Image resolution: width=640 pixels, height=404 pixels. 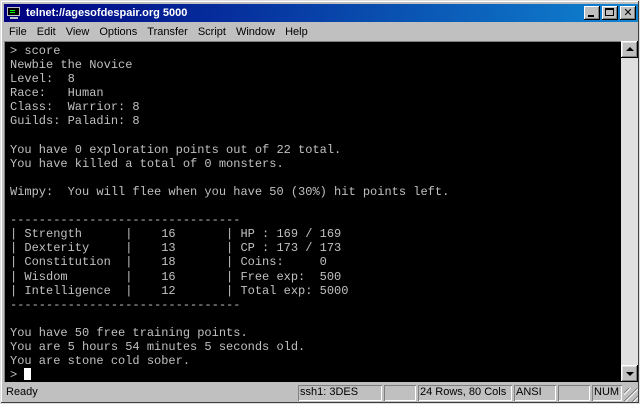 I want to click on menu-file: File, so click(x=18, y=32).